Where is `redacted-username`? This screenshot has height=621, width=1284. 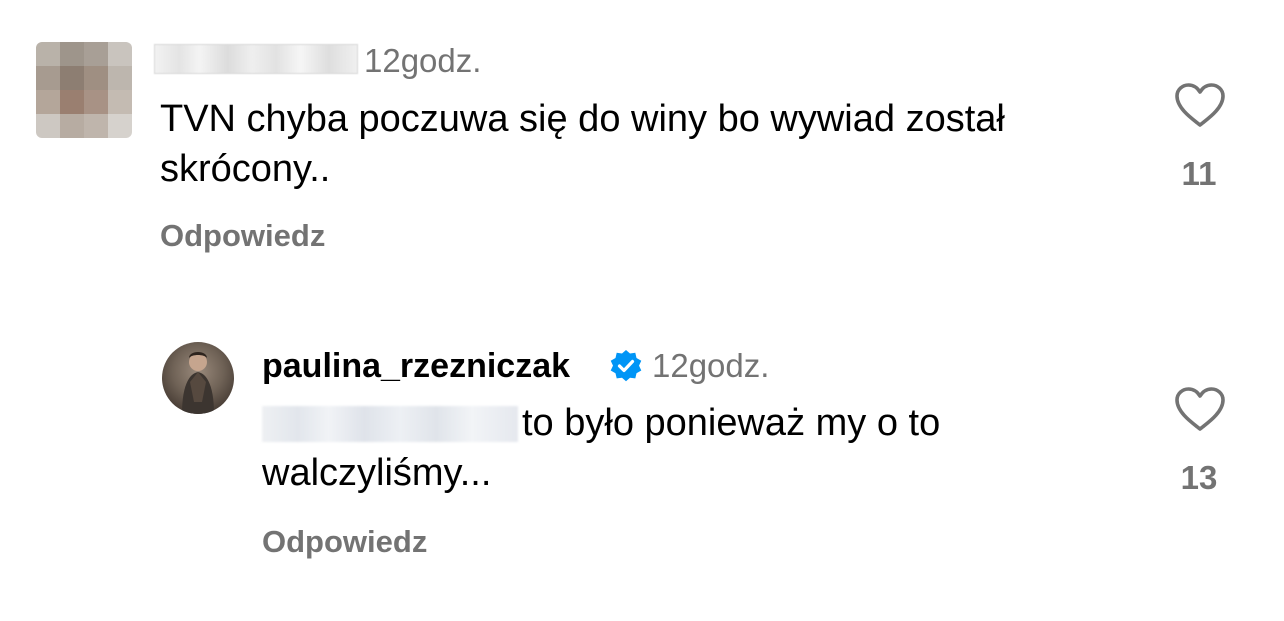
redacted-username is located at coordinates (256, 59).